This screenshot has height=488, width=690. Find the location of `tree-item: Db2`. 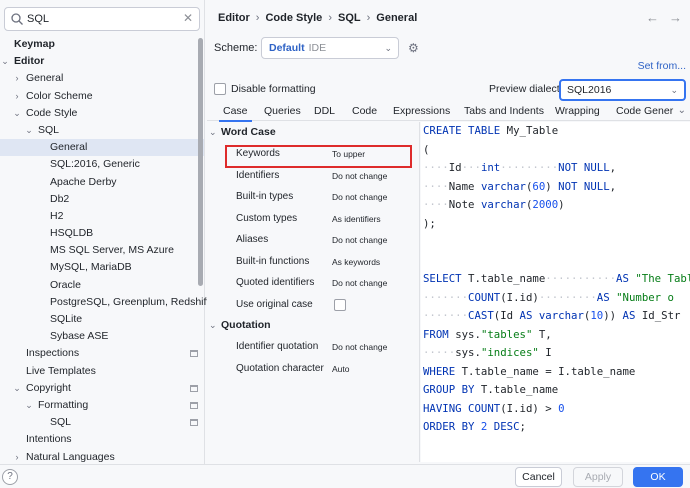

tree-item: Db2 is located at coordinates (102, 199).